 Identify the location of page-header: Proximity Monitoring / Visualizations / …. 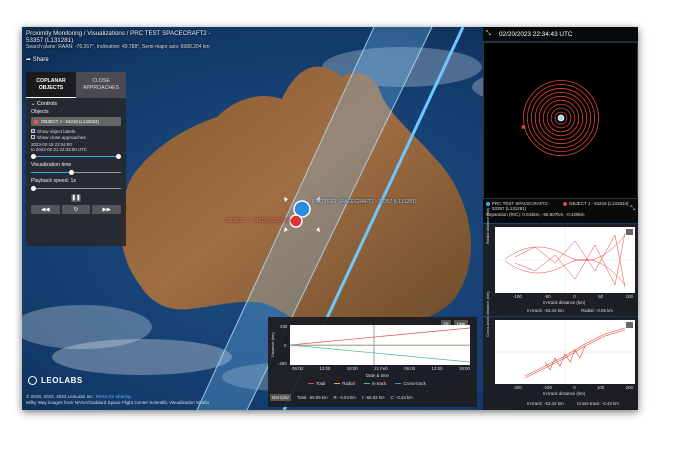
(126, 41).